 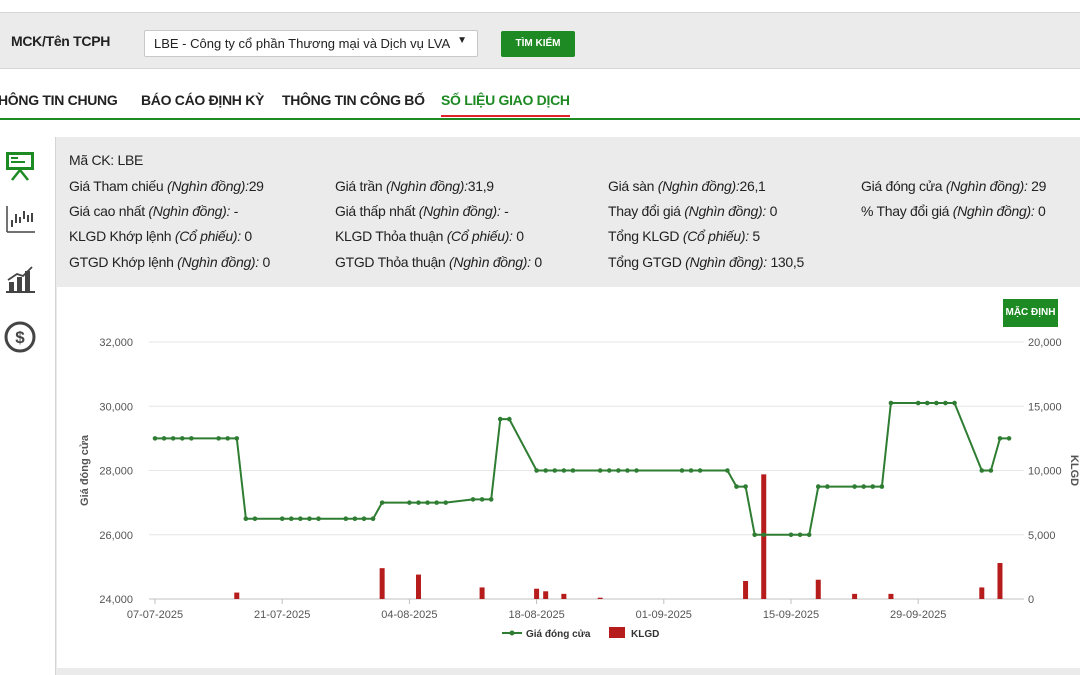 What do you see at coordinates (122, 236) in the screenshot?
I see `info-field-key: KLGD Khớp lệnh` at bounding box center [122, 236].